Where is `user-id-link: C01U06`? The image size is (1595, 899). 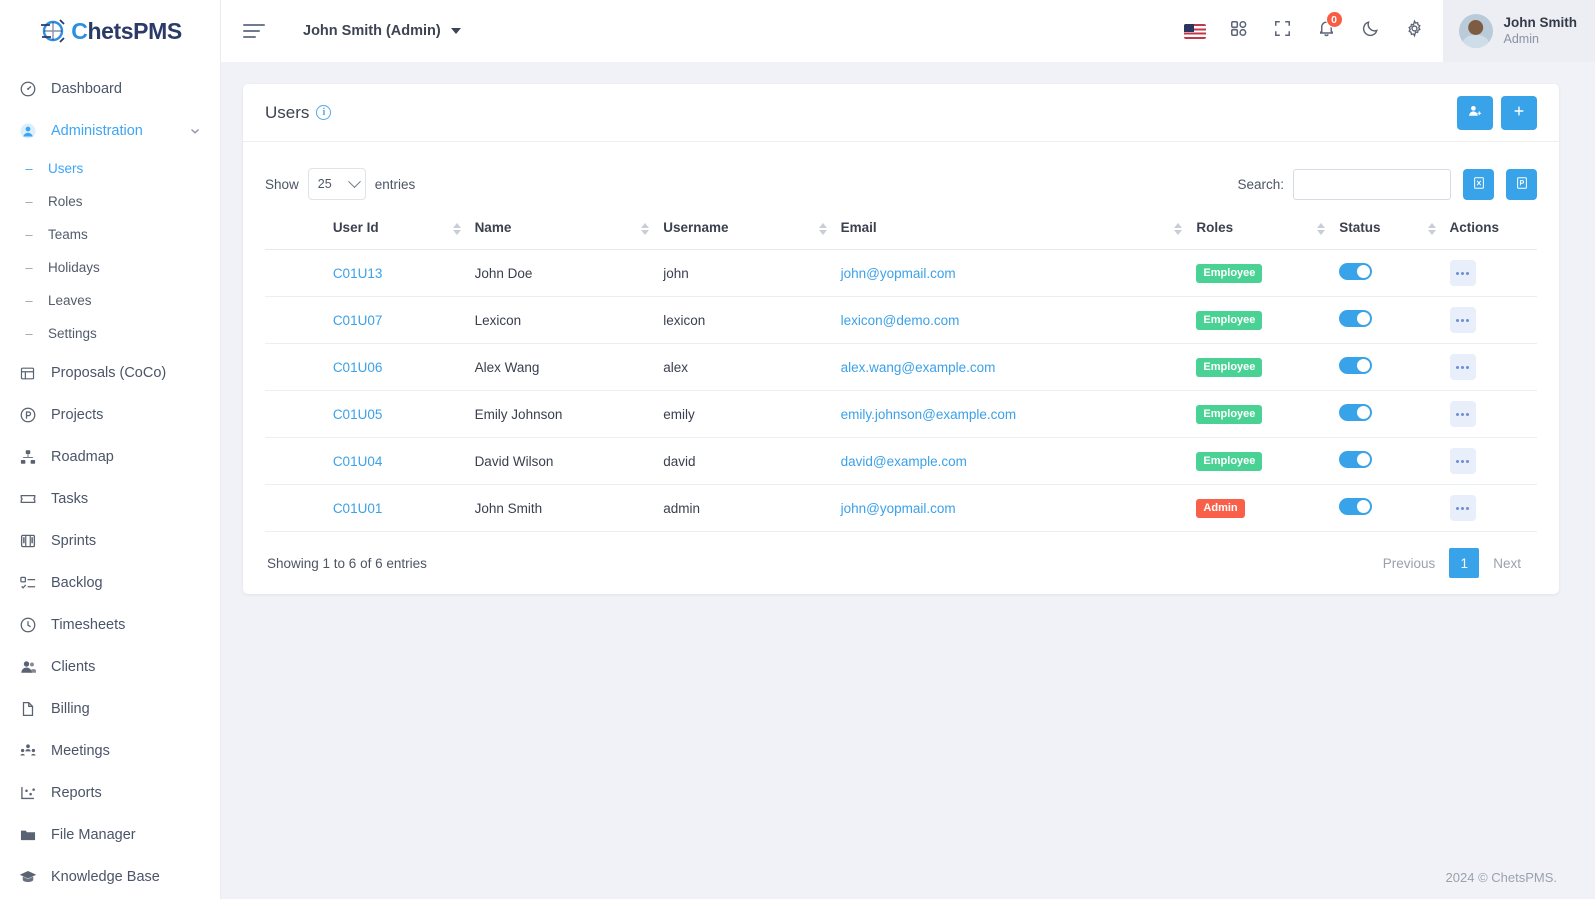 user-id-link: C01U06 is located at coordinates (358, 367).